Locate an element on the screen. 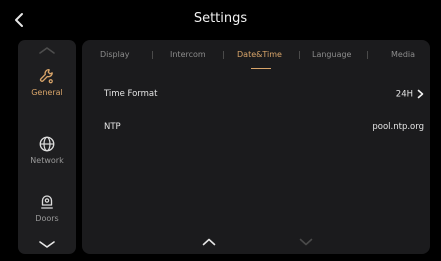 This screenshot has height=261, width=441. tab-language: Language is located at coordinates (331, 54).